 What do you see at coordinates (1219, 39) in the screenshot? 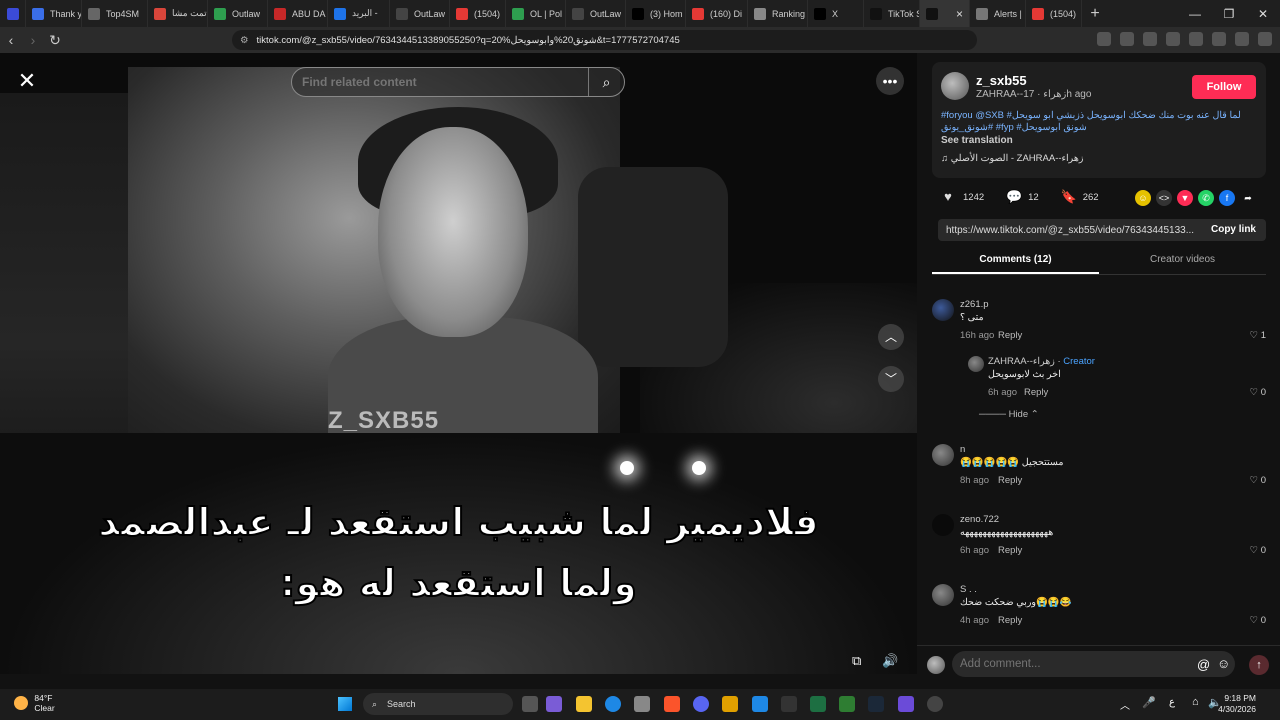
I see `wallet-icon` at bounding box center [1219, 39].